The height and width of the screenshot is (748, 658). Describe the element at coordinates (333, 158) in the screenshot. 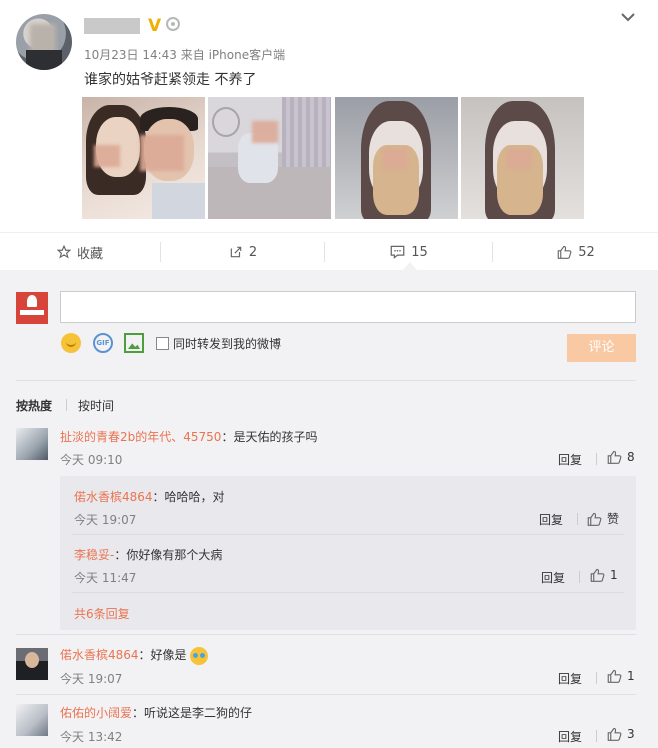

I see `post-photos` at that location.